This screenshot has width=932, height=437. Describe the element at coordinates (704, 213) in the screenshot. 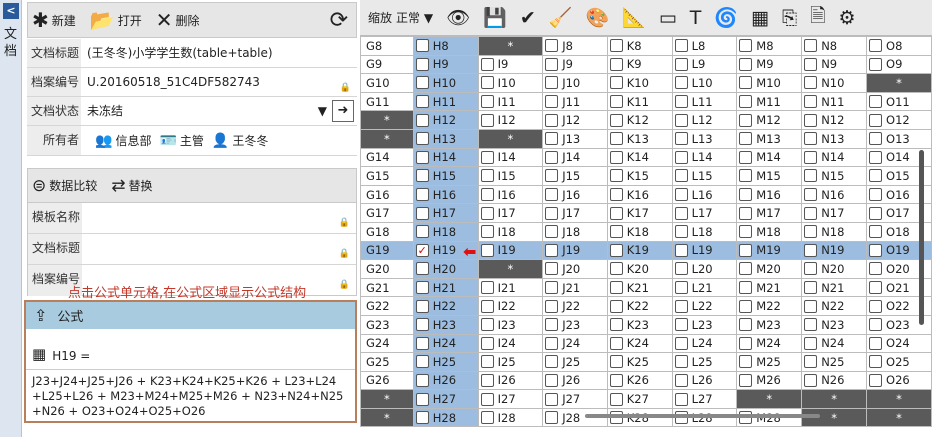

I see `grid-cell-L17: L17` at that location.